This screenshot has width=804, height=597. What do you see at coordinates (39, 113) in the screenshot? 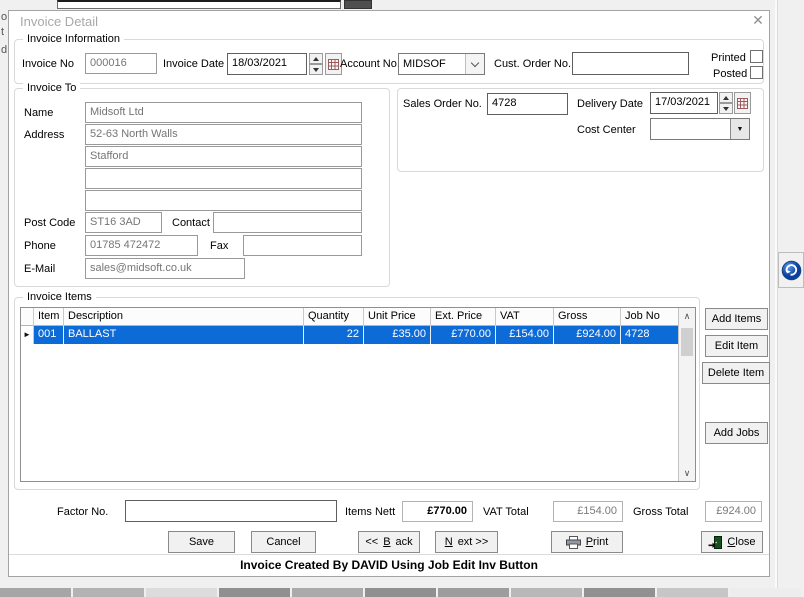
I see `name-label: Name` at bounding box center [39, 113].